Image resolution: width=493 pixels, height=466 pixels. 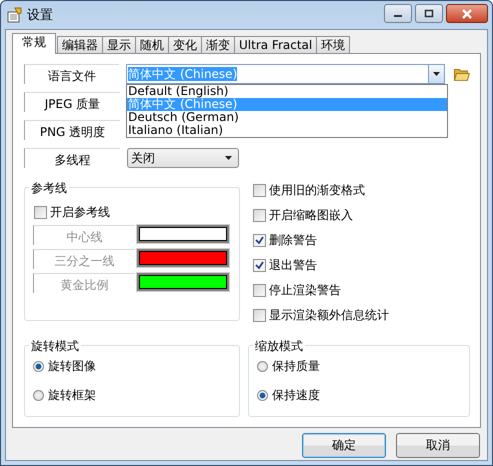 What do you see at coordinates (80, 45) in the screenshot?
I see `tab: 编辑器` at bounding box center [80, 45].